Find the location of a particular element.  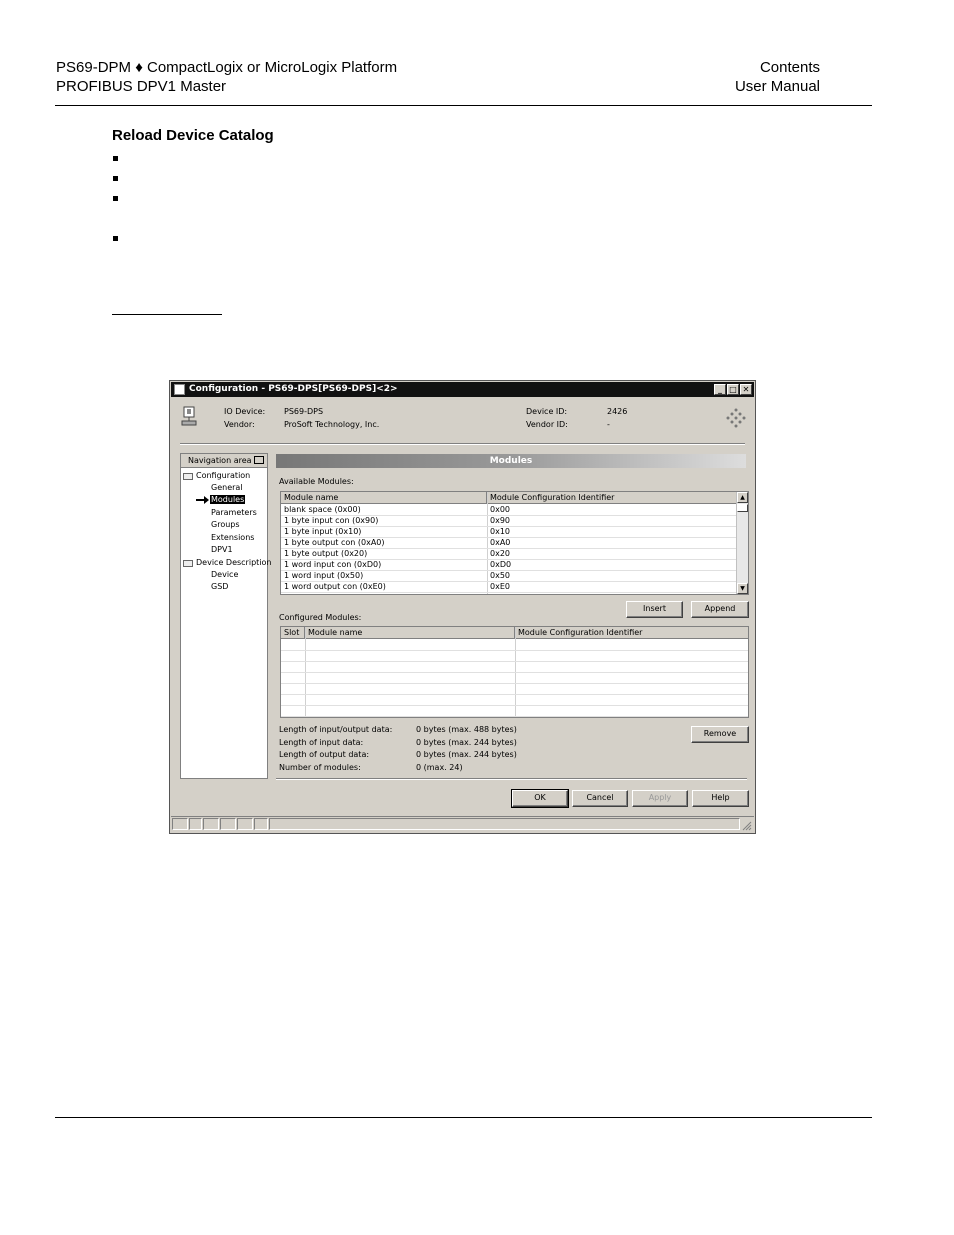

maximize-button: □ is located at coordinates (733, 389).